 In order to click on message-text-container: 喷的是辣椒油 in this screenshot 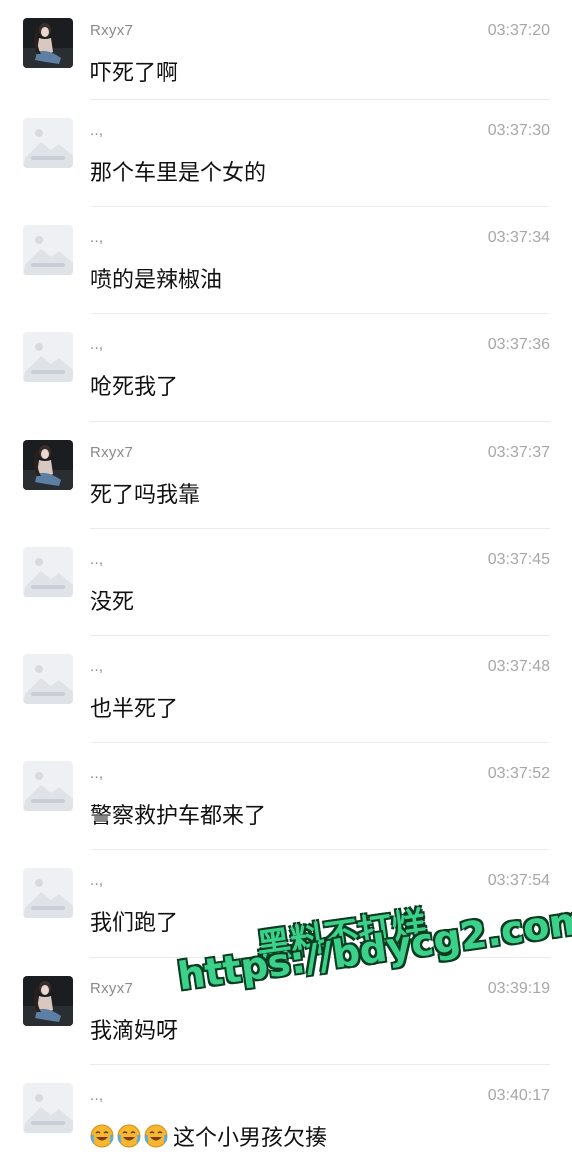, I will do `click(156, 278)`.